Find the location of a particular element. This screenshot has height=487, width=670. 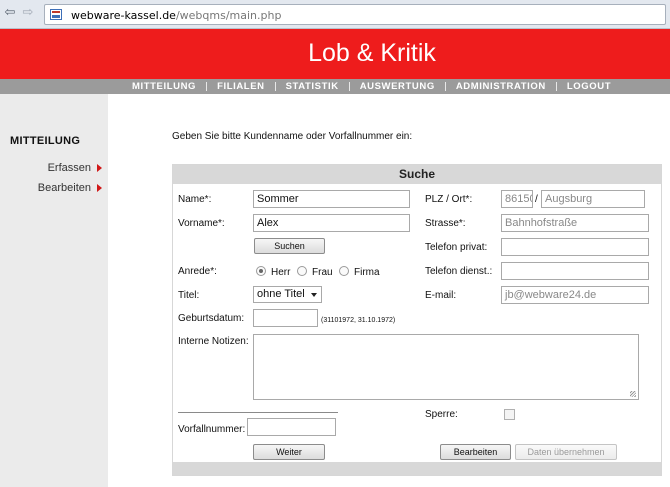

back-arrow-icon: ⇦ is located at coordinates (10, 13).